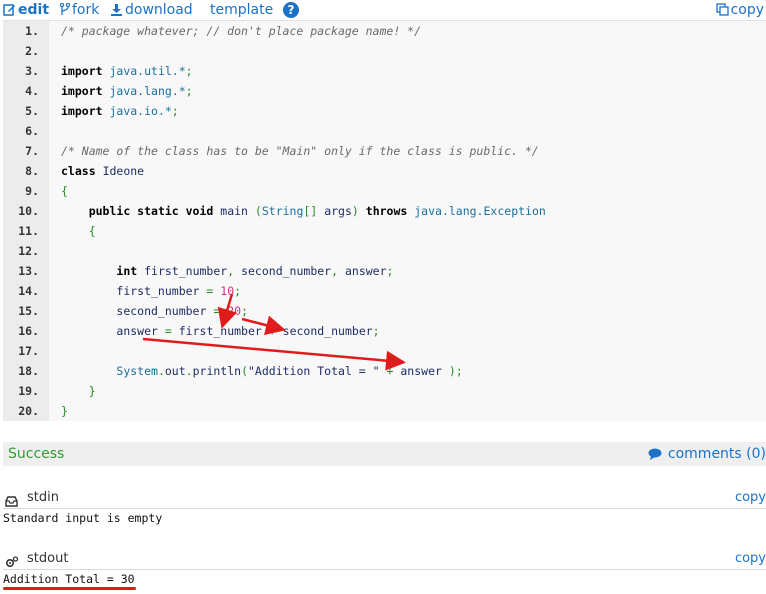  Describe the element at coordinates (28, 371) in the screenshot. I see `line-number: 18.` at that location.